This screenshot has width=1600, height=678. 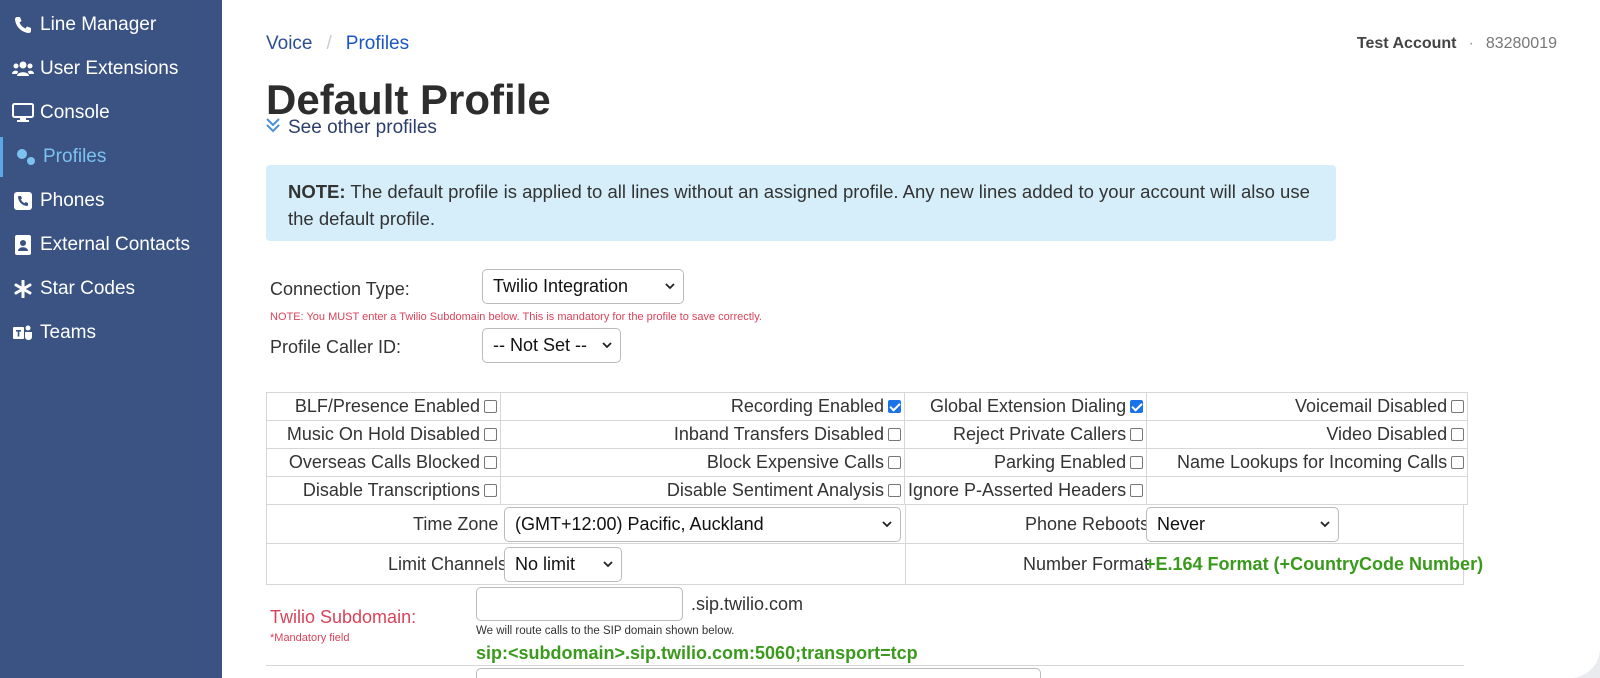 I want to click on time-zone-value: (GMT+12:00) Pacific, Auckland, so click(x=639, y=524).